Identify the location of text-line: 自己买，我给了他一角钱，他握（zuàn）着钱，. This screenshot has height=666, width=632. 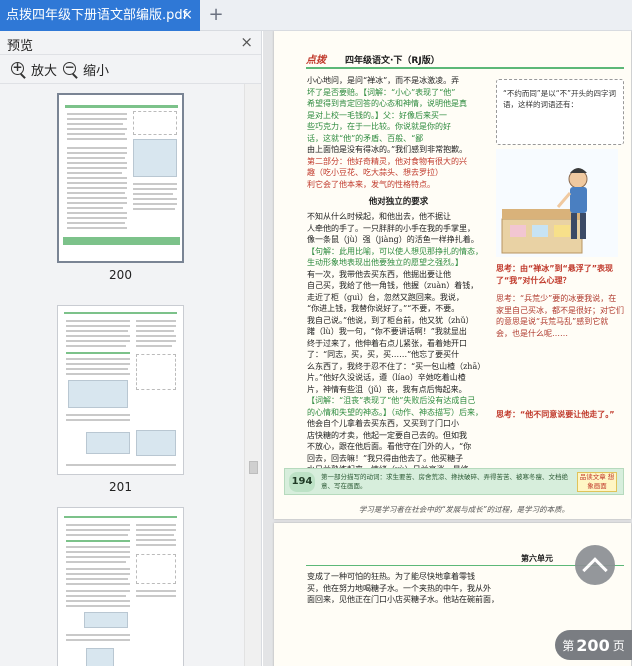
(393, 285).